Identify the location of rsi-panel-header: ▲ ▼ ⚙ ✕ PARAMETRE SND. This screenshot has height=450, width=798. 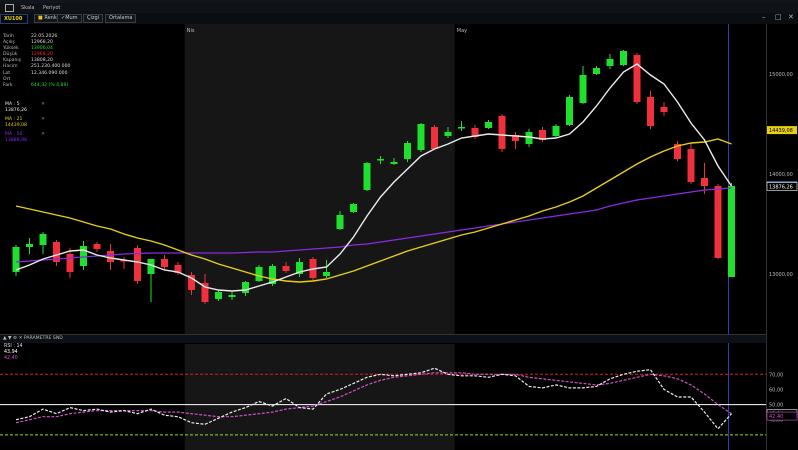
(383, 339).